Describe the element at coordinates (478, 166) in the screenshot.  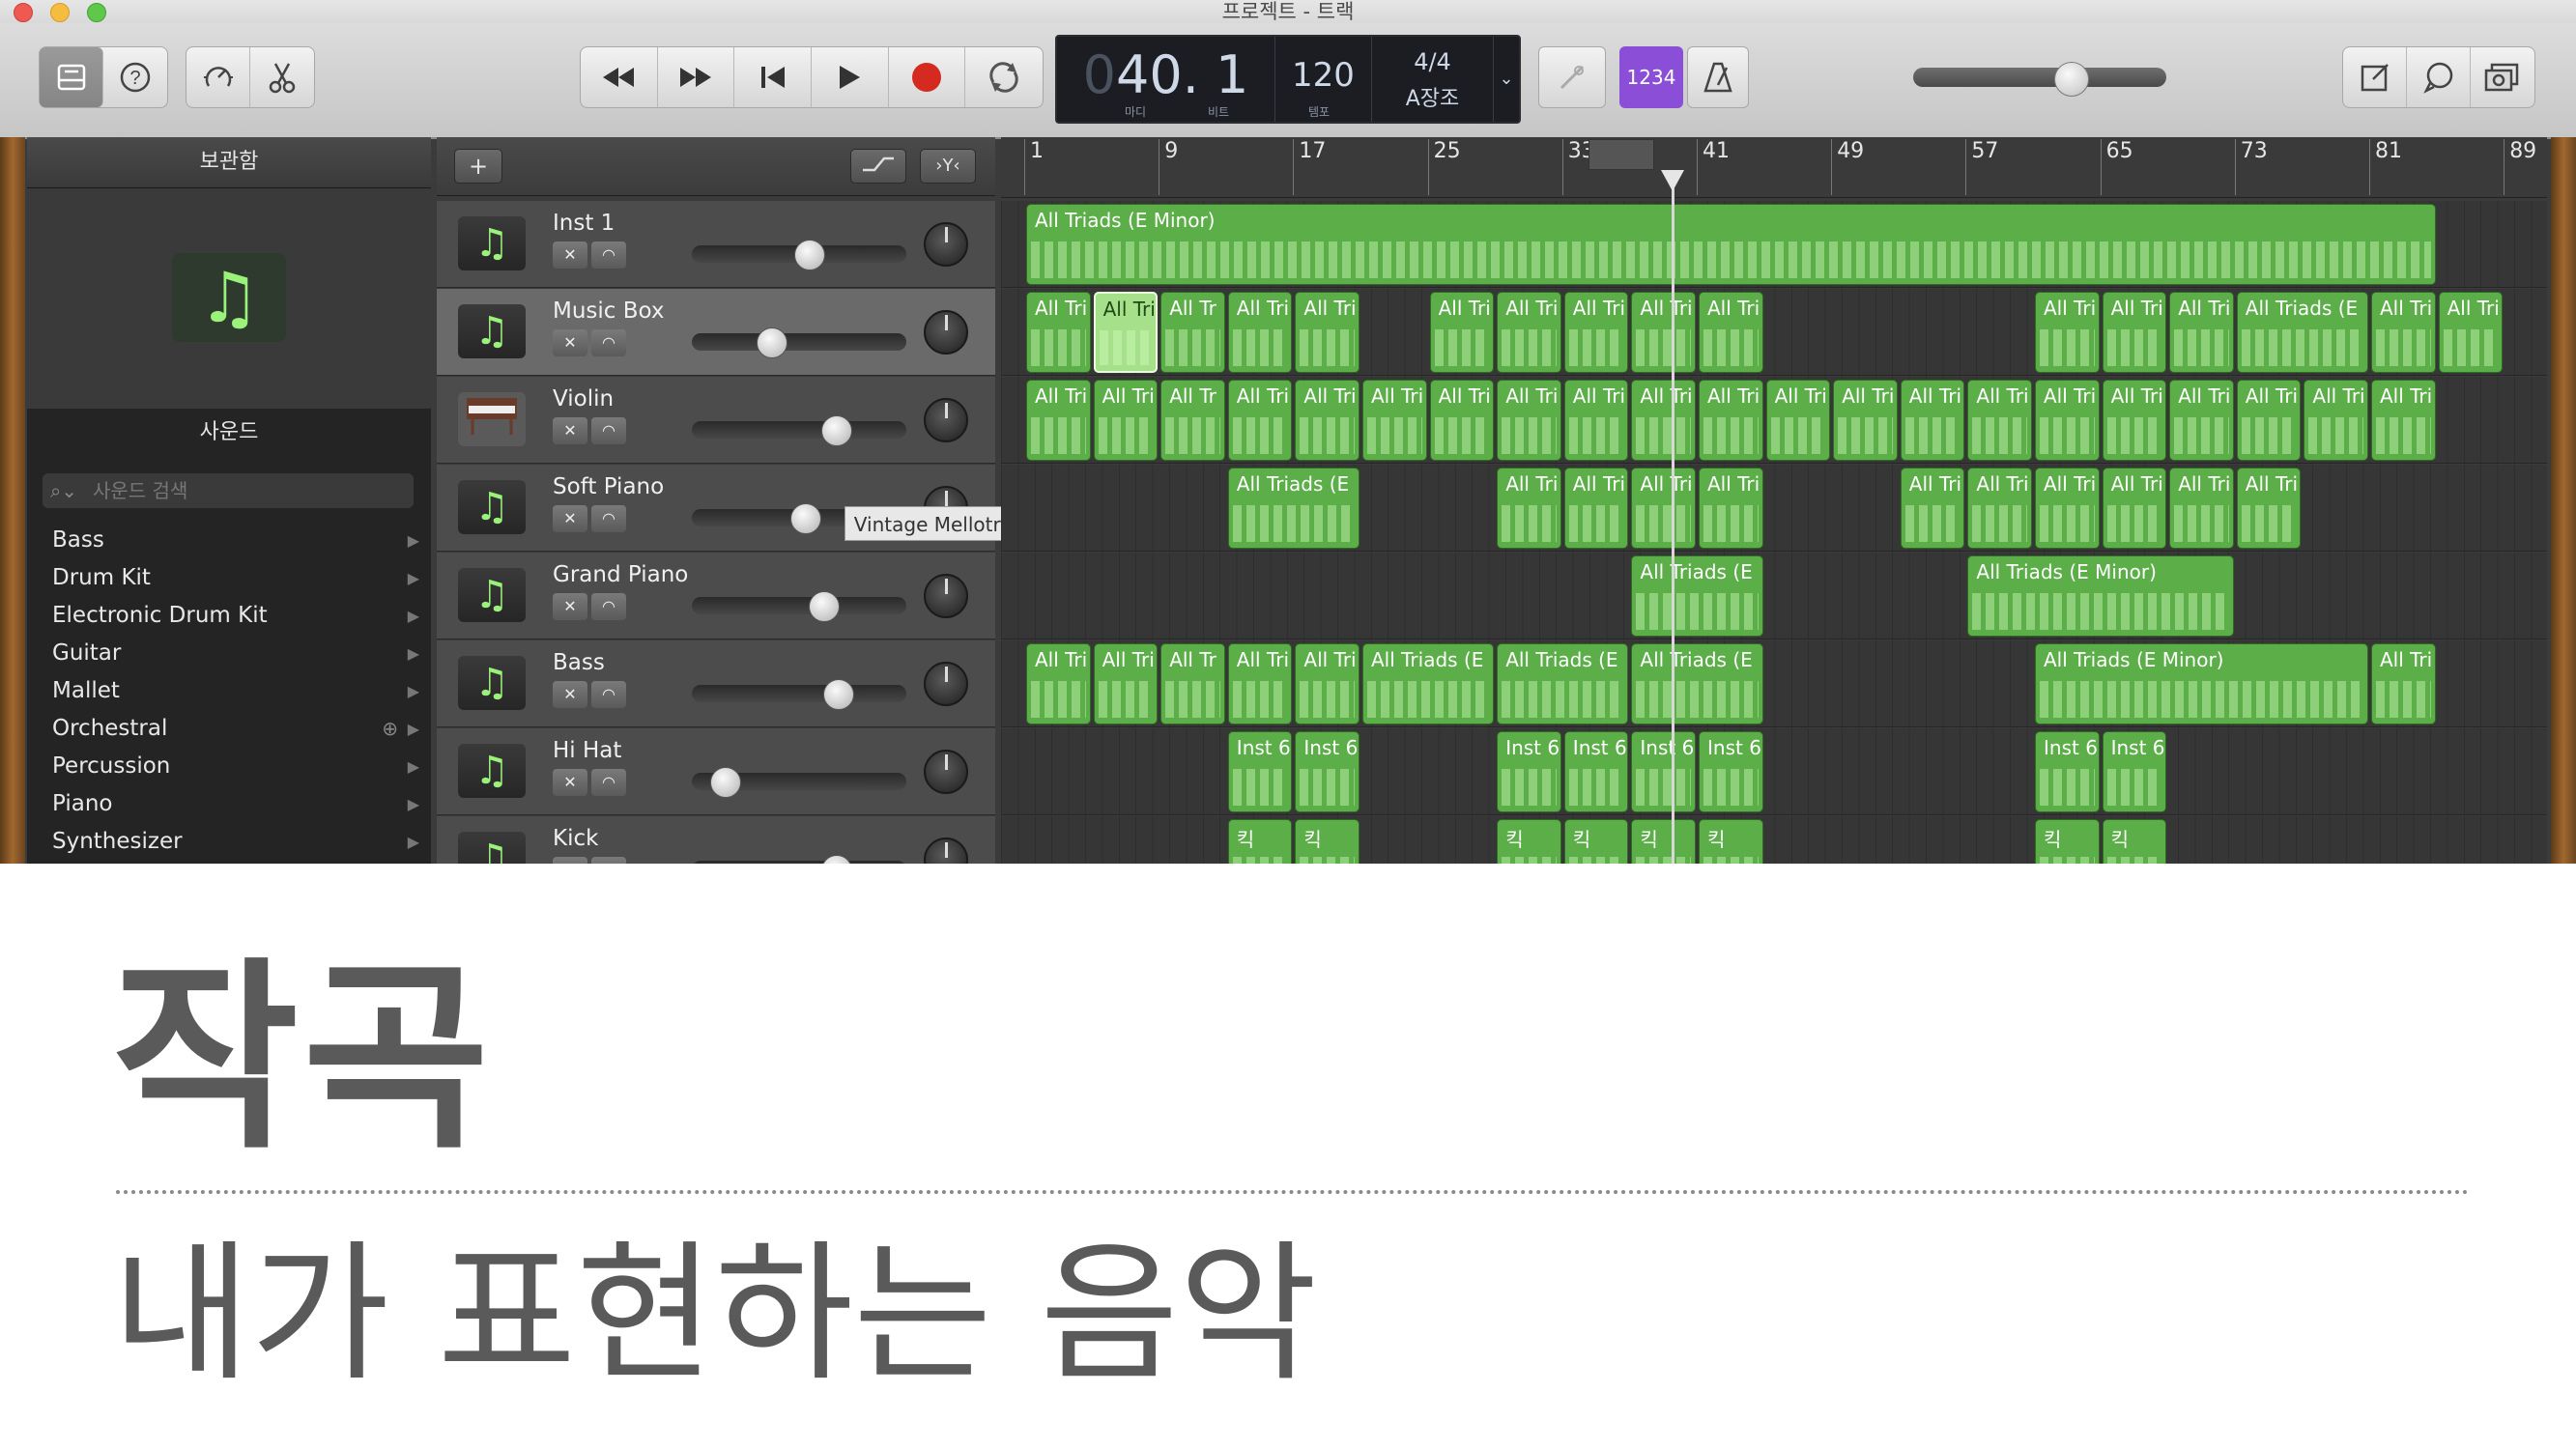
I see `add-track-button: +` at that location.